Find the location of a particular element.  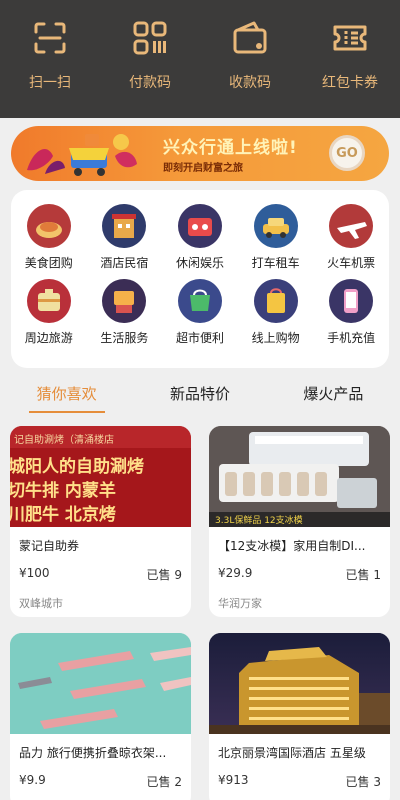

hotel-photo is located at coordinates (299, 683).